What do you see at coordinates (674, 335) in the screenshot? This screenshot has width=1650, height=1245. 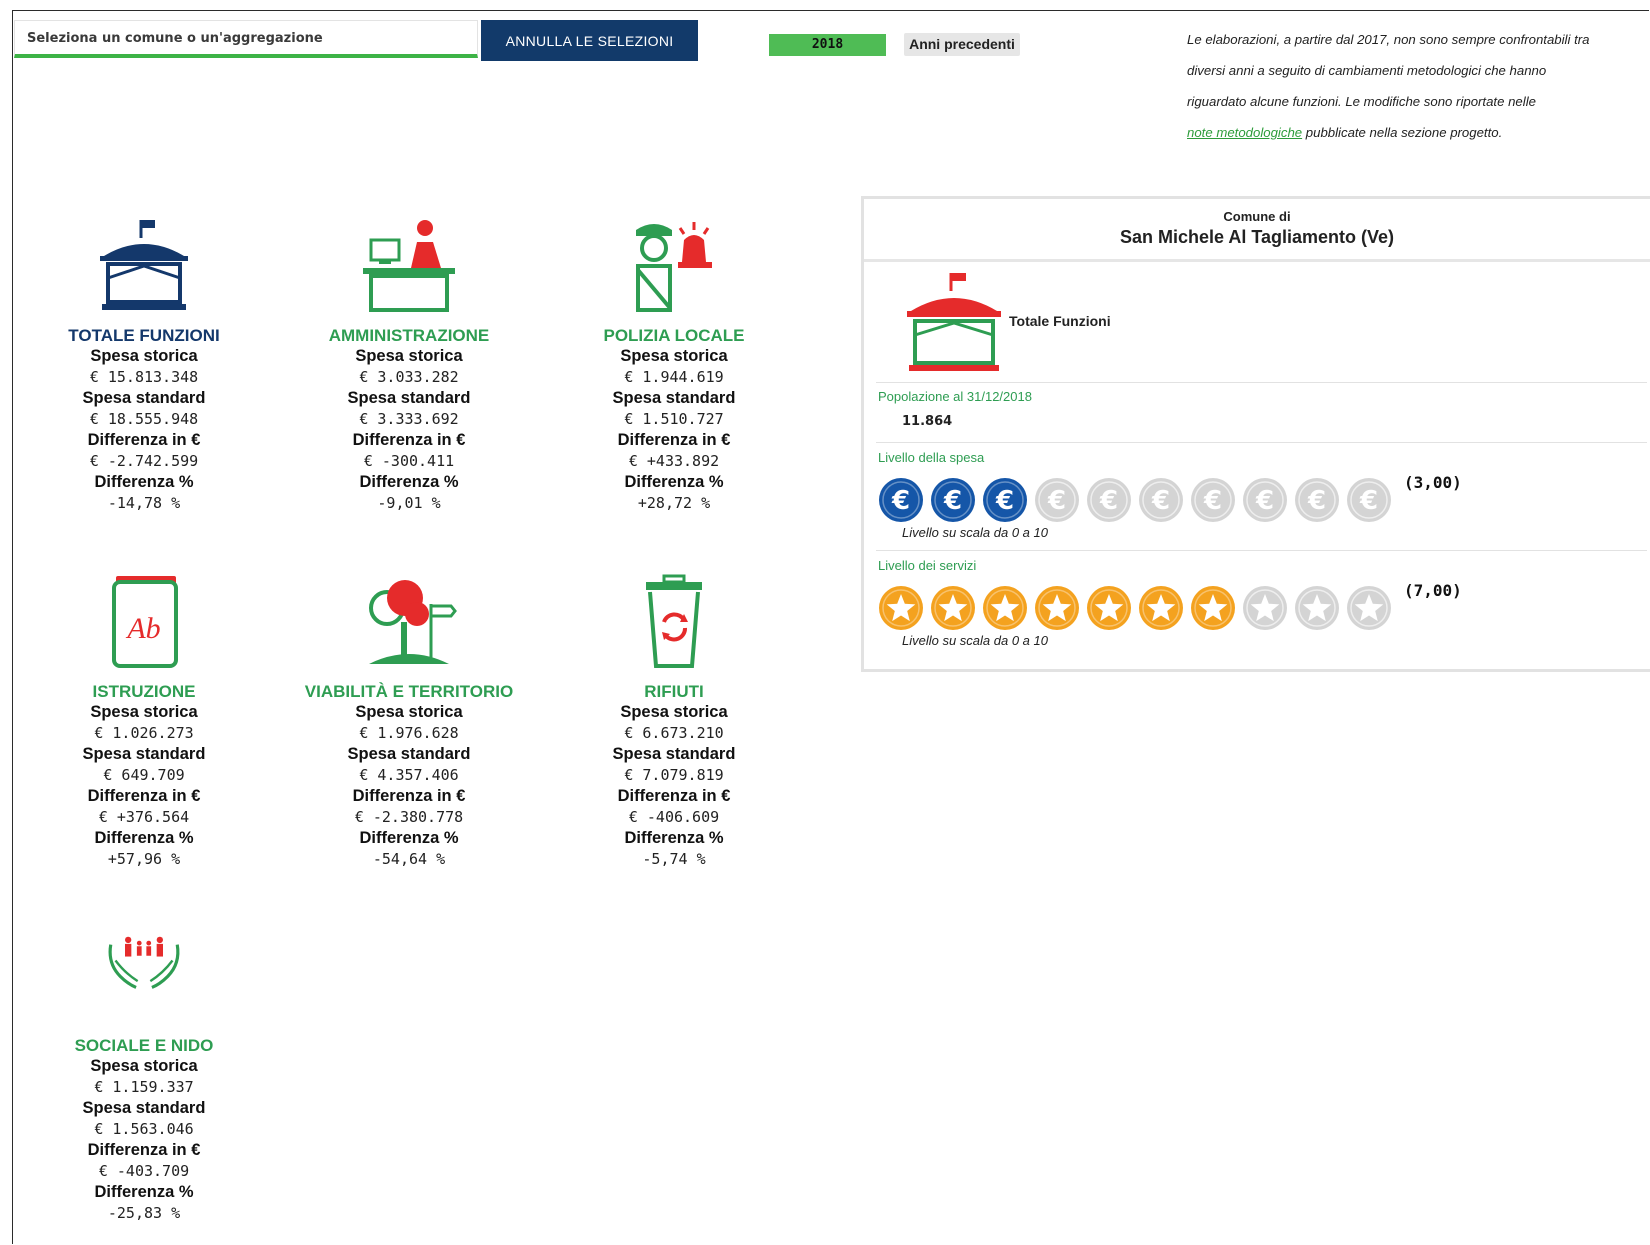 I see `function-title: POLIZIA LOCALE` at bounding box center [674, 335].